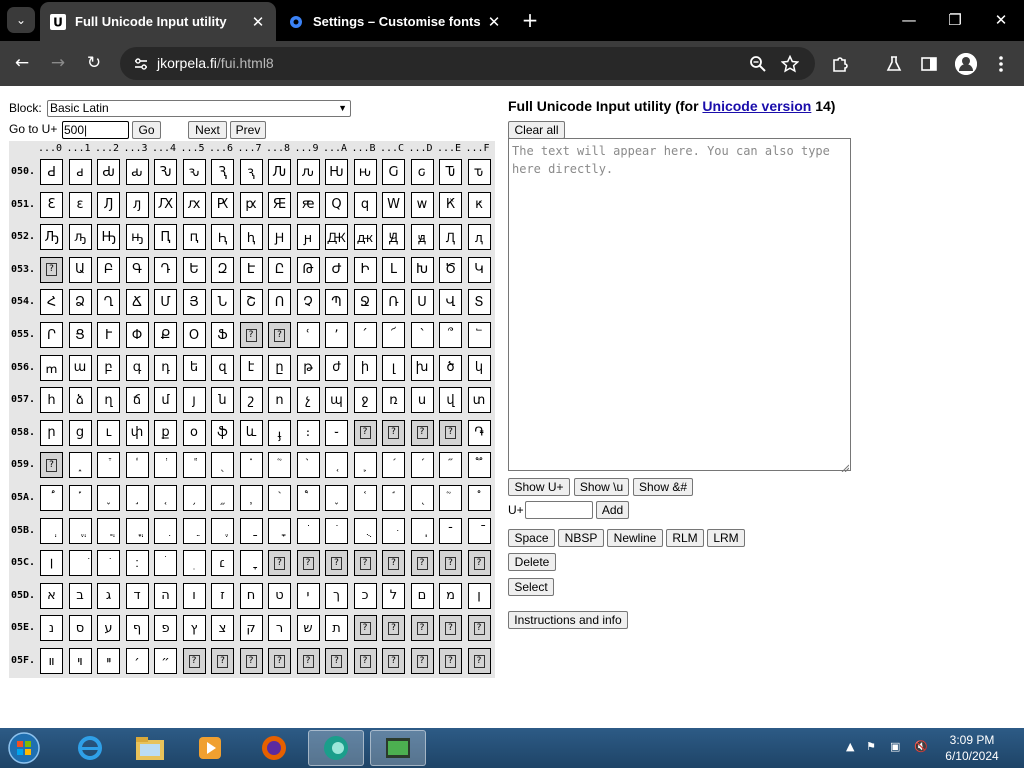 The image size is (1024, 771). Describe the element at coordinates (51, 661) in the screenshot. I see `char-cell: װ` at that location.